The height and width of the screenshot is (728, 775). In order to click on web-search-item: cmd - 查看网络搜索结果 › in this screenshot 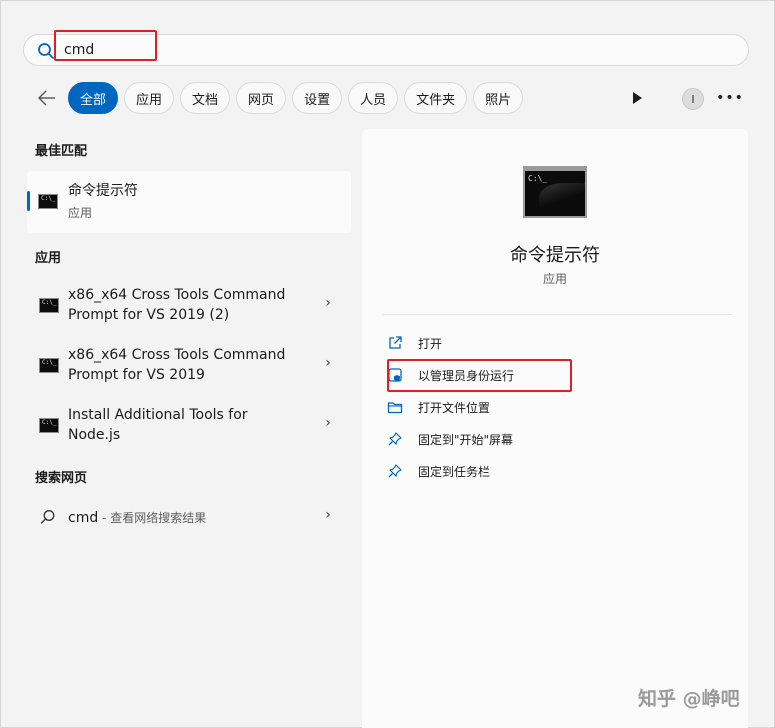, I will do `click(189, 517)`.